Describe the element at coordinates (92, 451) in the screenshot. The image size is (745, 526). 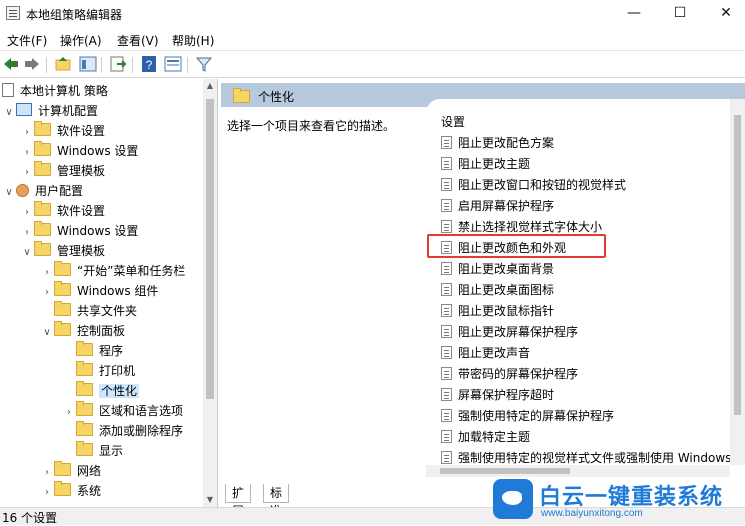
I see `tree-display: 显示` at that location.